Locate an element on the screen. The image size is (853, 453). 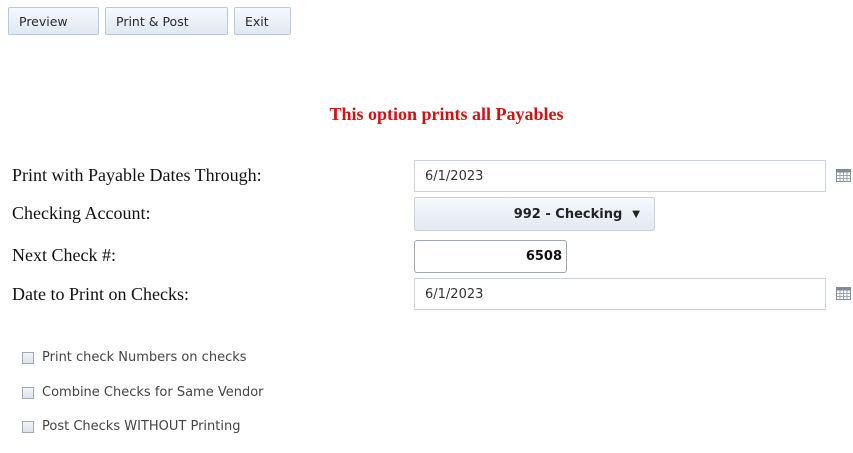
combine-checks-label: Combine Checks for Same Vendor is located at coordinates (153, 392).